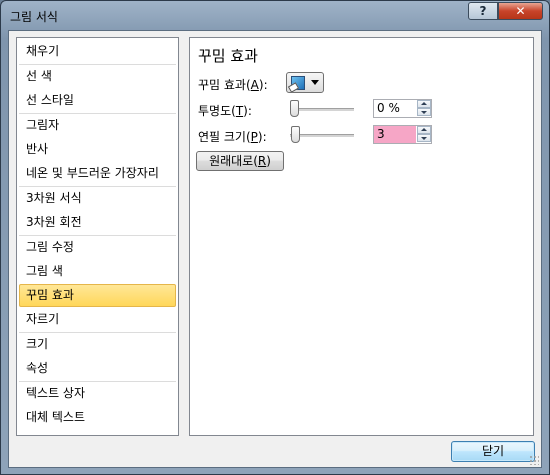 The width and height of the screenshot is (550, 475). I want to click on label-text: 꾸밈 효과(, so click(224, 85).